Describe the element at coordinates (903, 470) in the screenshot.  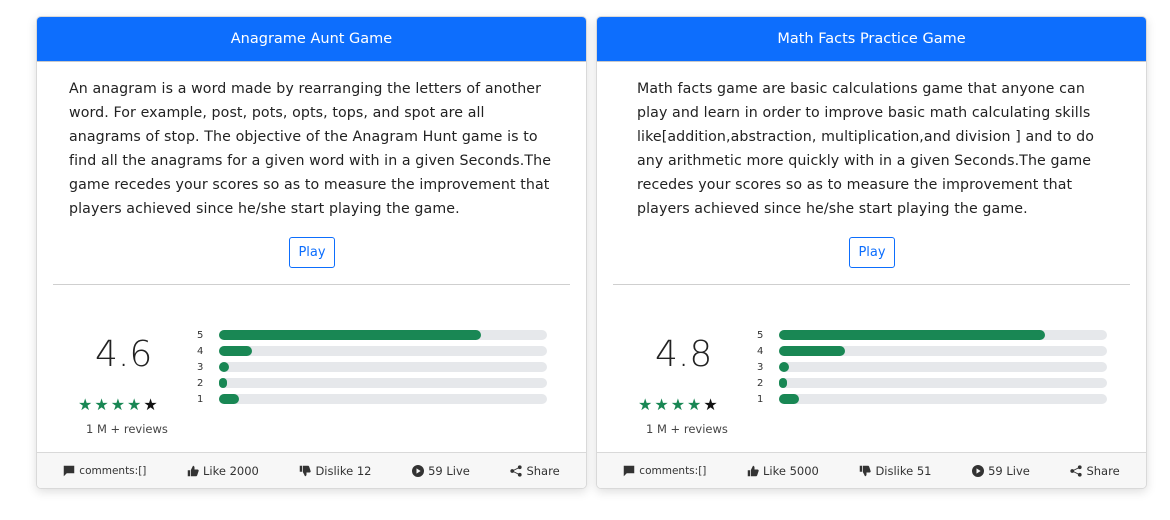
I see `dislike-count: Dislike 51` at that location.